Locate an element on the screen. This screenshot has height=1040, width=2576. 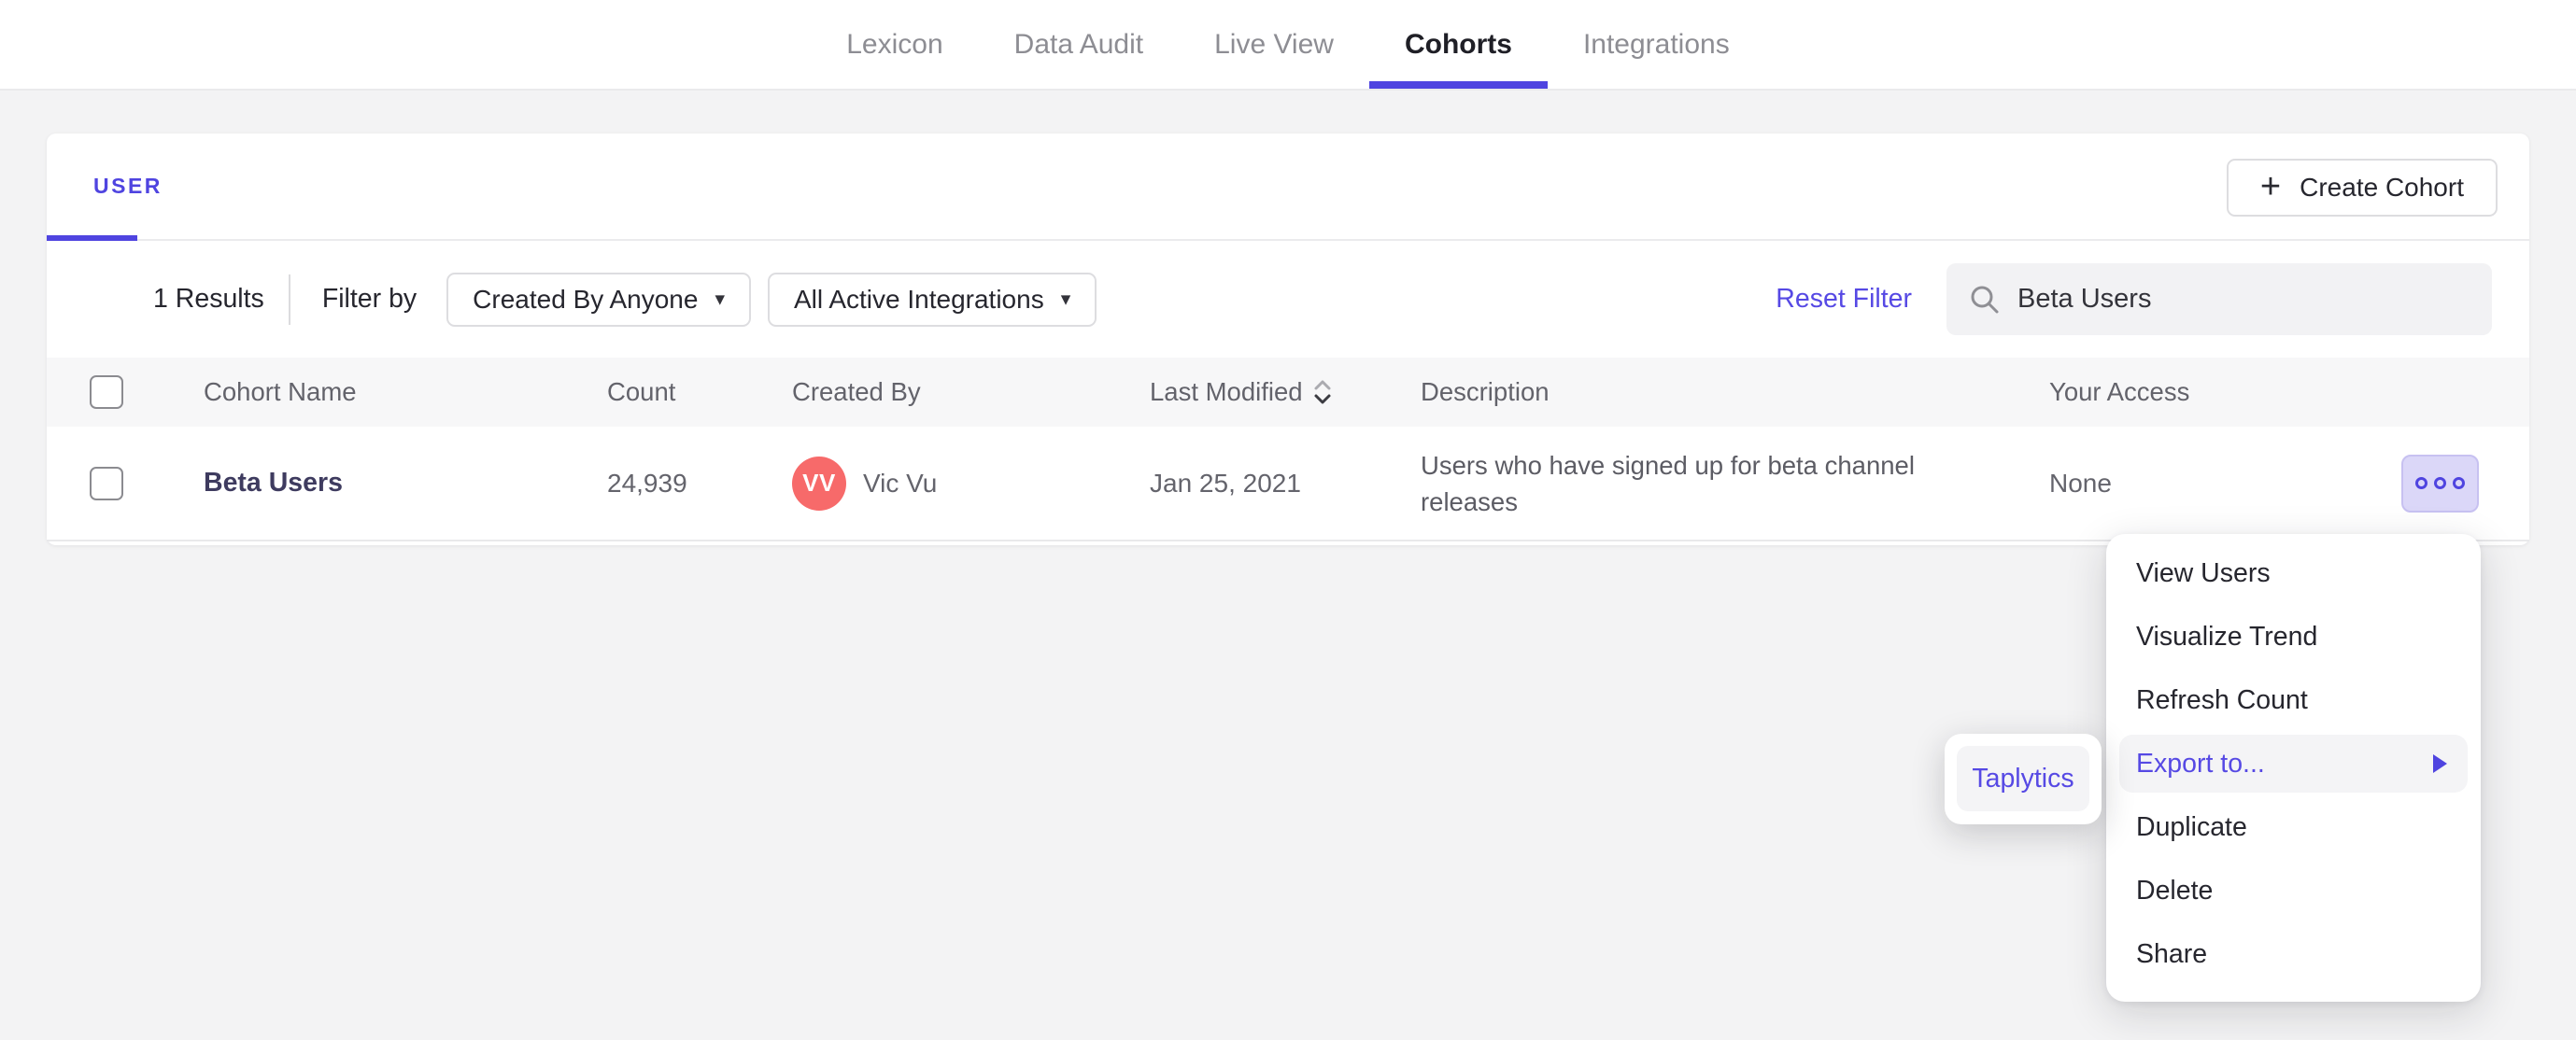
col-header-count: Count is located at coordinates (641, 391).